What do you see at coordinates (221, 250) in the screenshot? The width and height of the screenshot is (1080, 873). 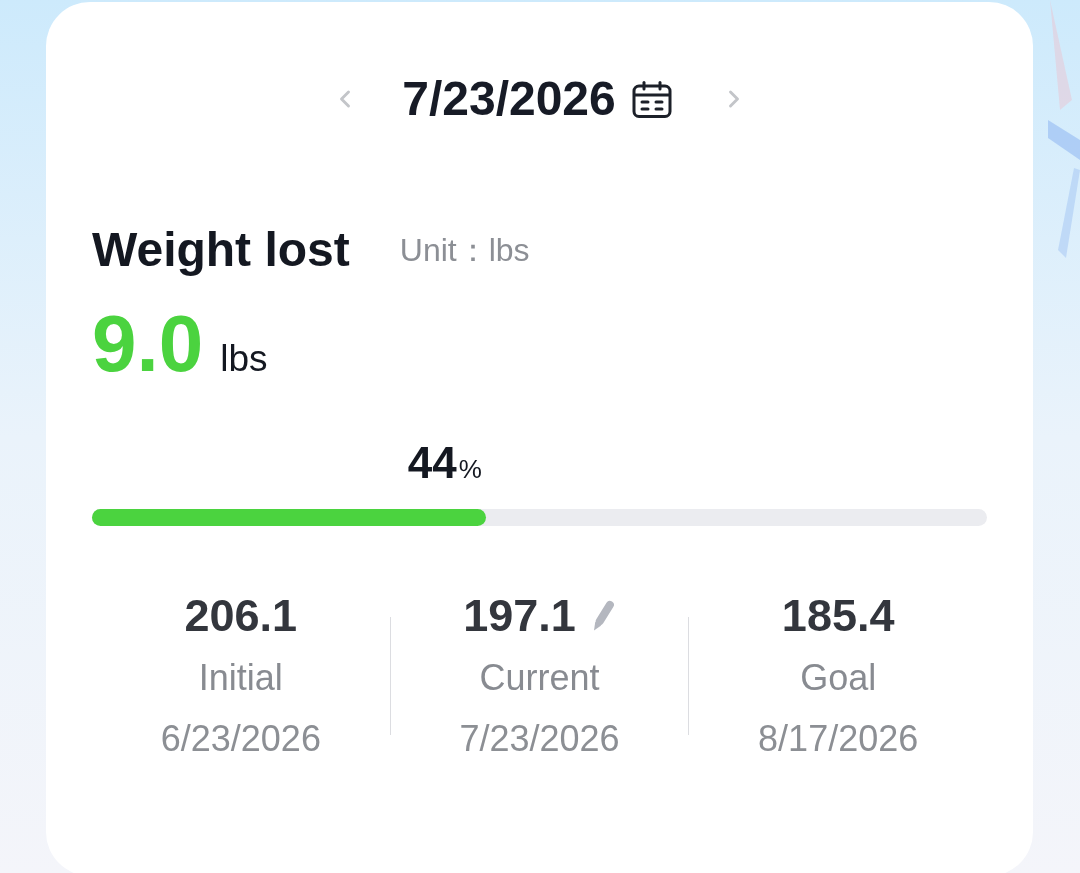 I see `section-title: Weight lost` at bounding box center [221, 250].